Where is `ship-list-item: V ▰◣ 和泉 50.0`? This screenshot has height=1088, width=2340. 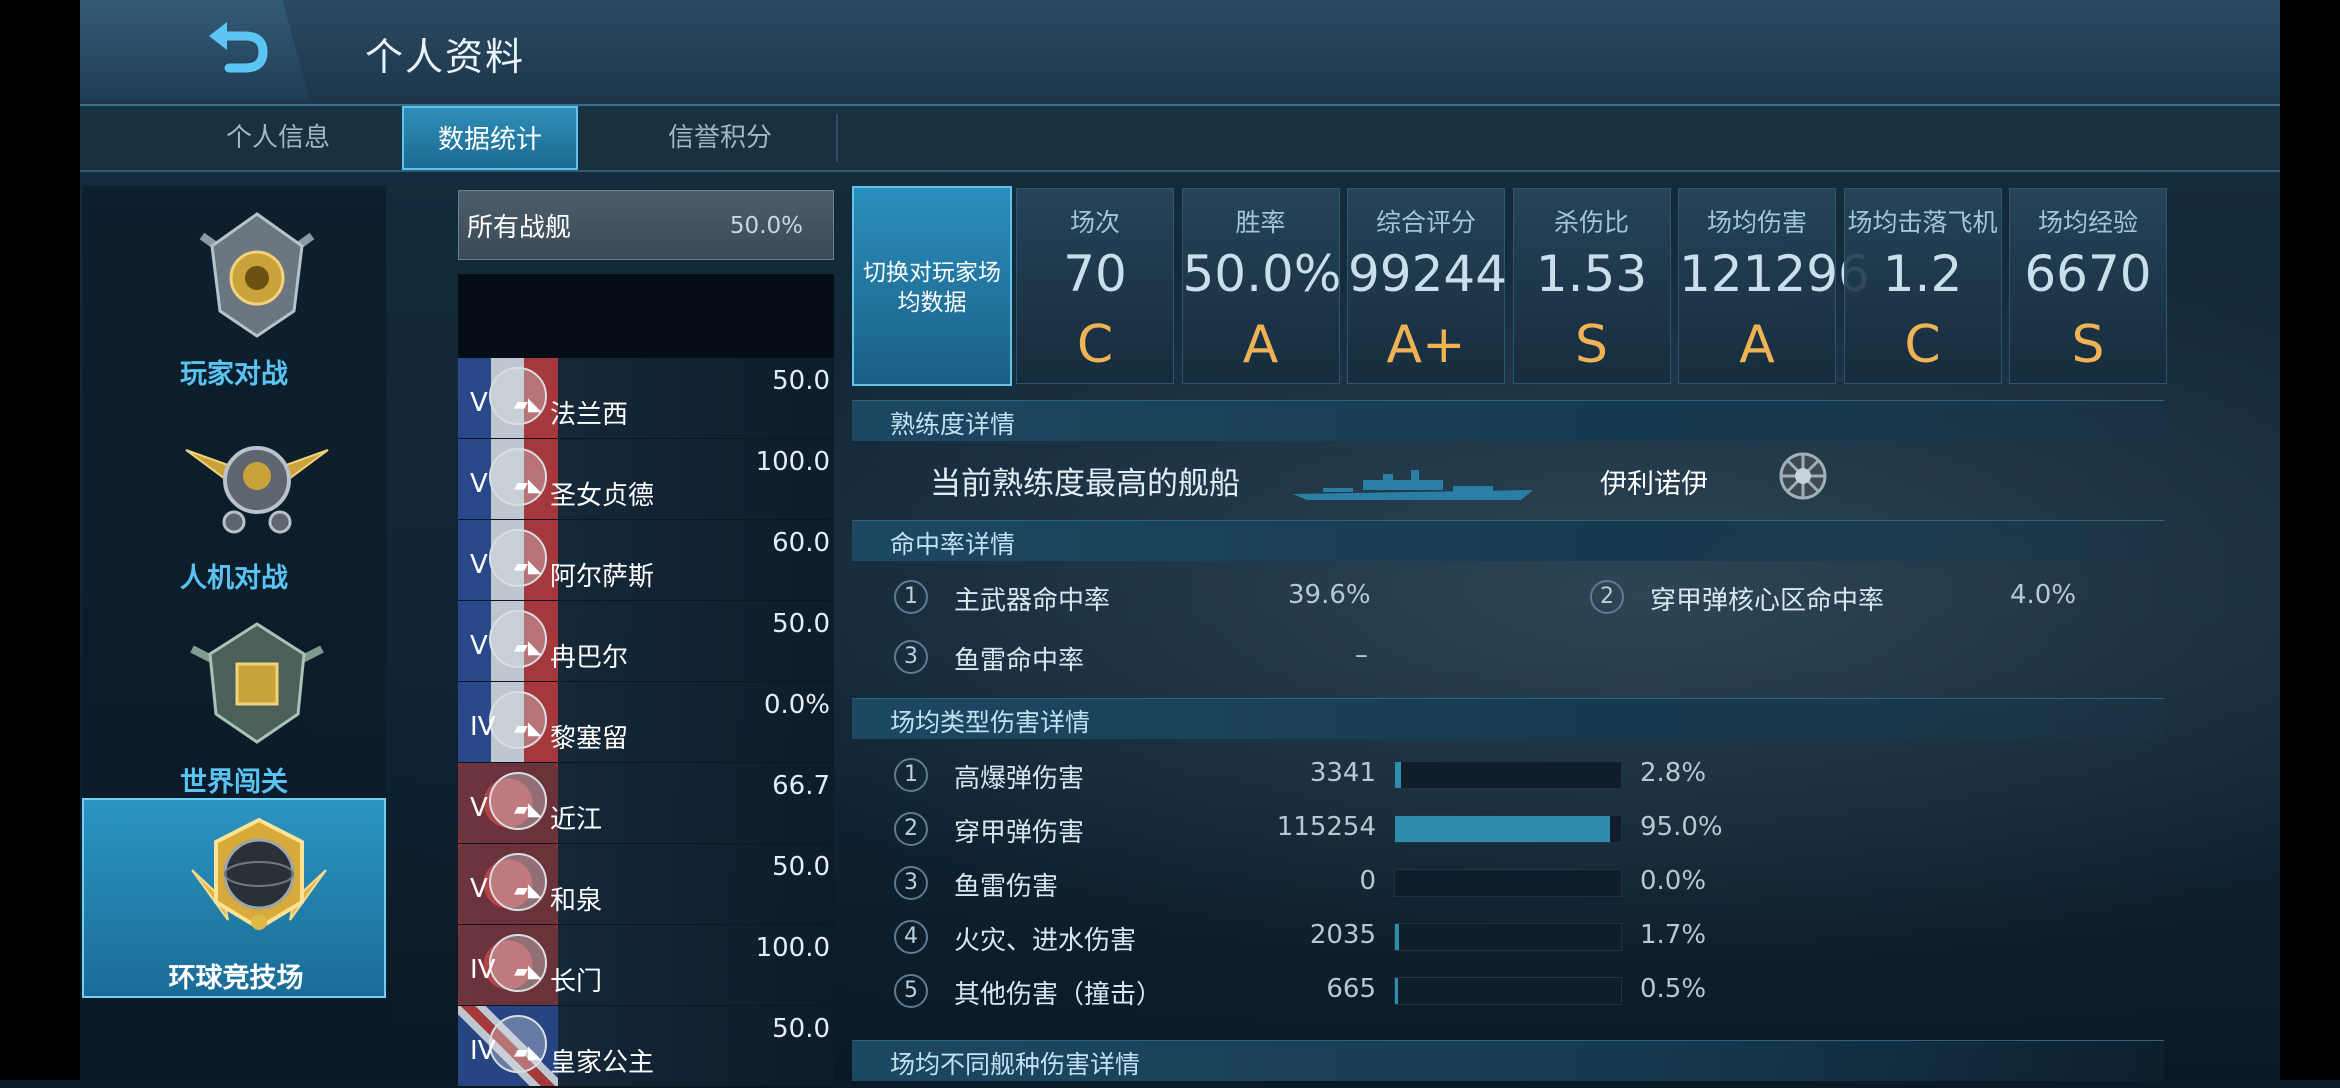 ship-list-item: V ▰◣ 和泉 50.0 is located at coordinates (646, 885).